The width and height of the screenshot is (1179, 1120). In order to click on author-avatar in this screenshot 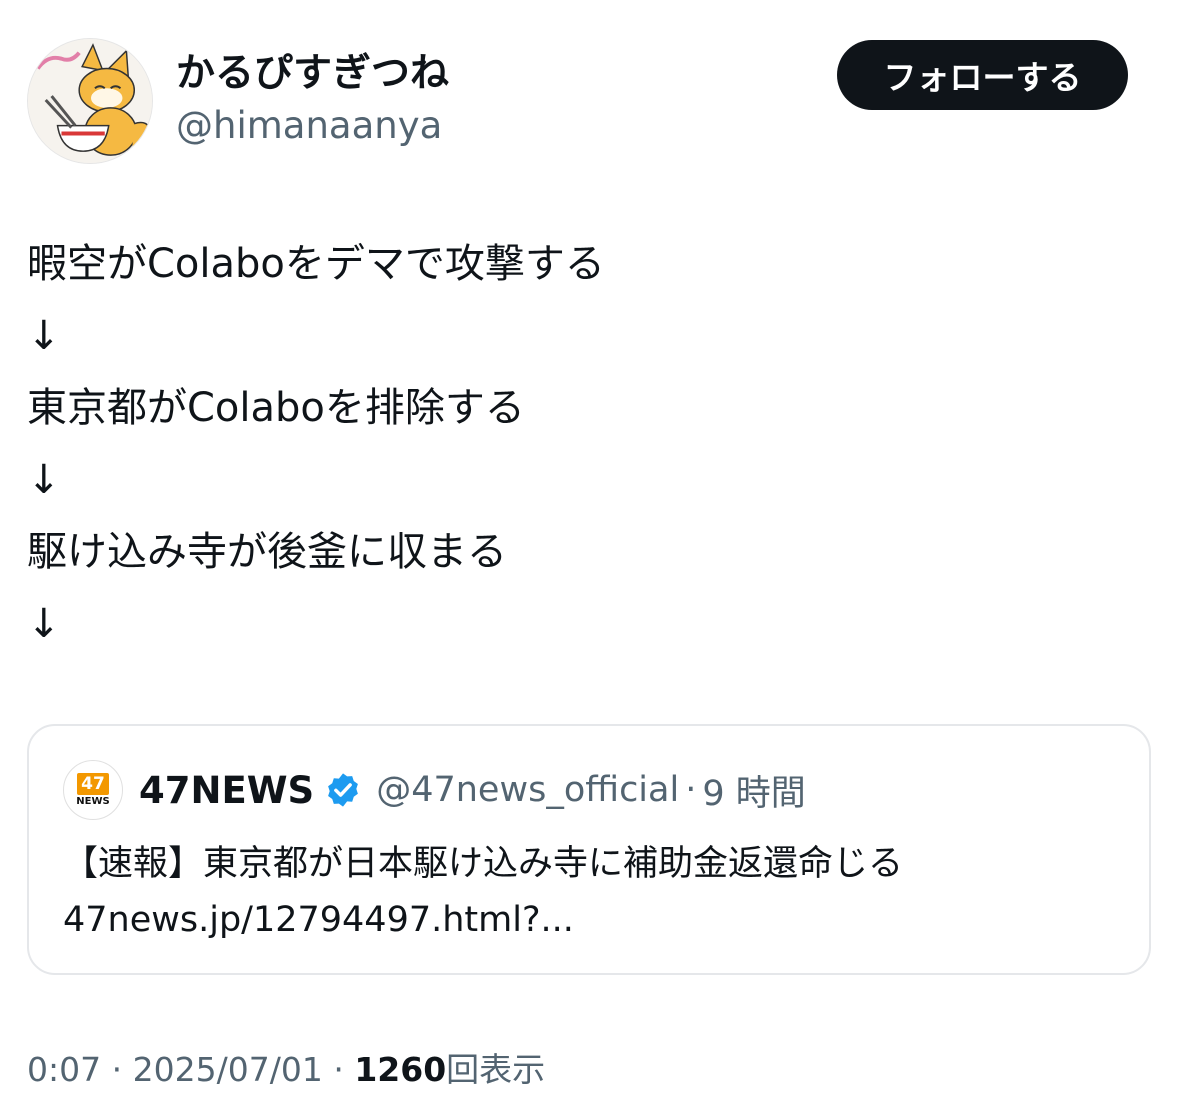, I will do `click(90, 101)`.